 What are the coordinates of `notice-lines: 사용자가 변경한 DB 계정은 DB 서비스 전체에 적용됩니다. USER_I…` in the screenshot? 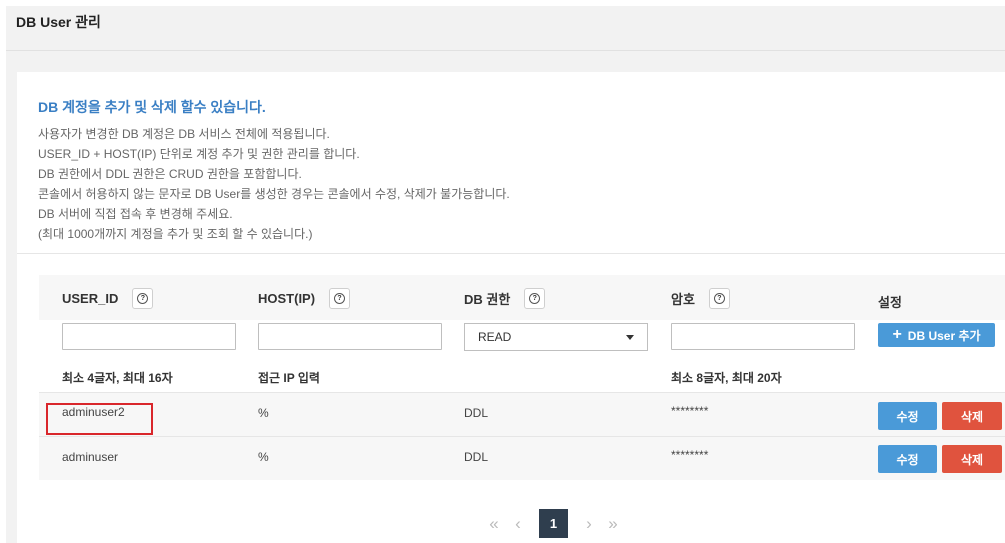 It's located at (274, 184).